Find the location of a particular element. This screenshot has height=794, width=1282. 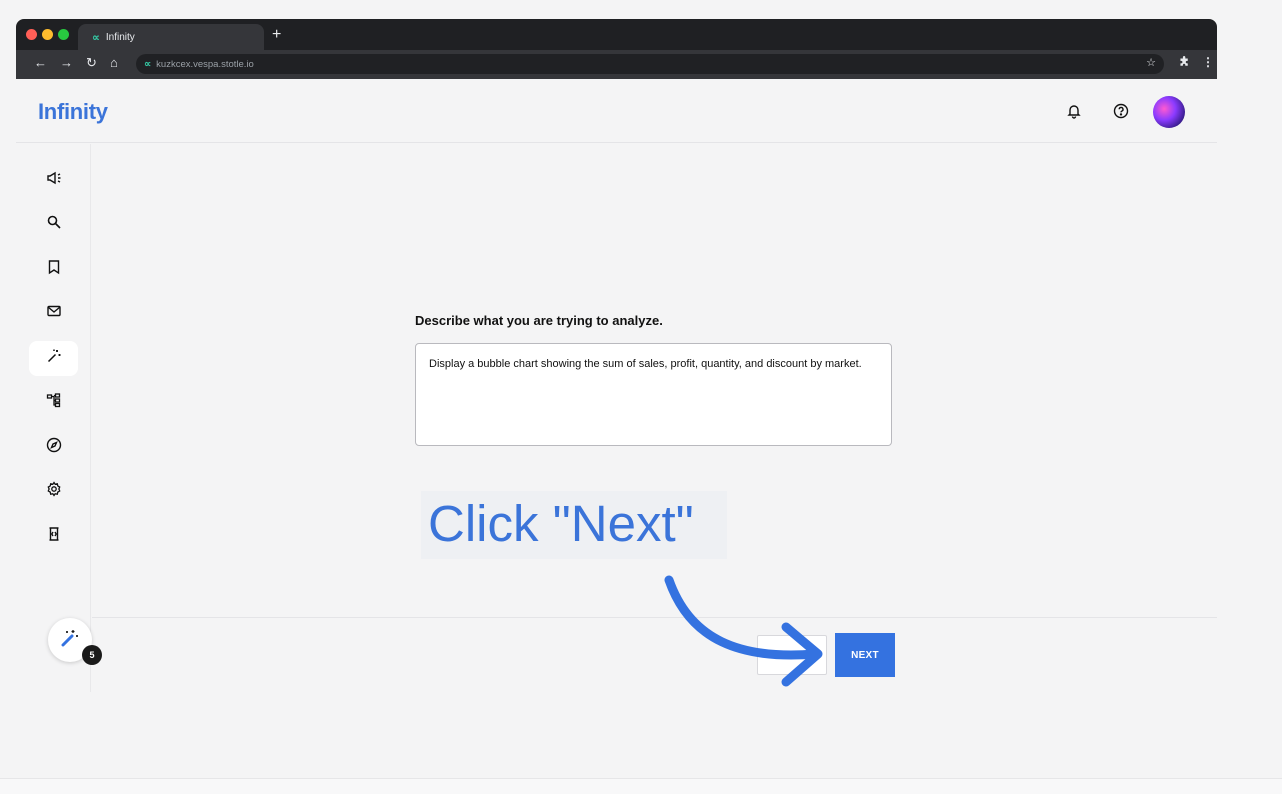

mail-icon is located at coordinates (54, 313).